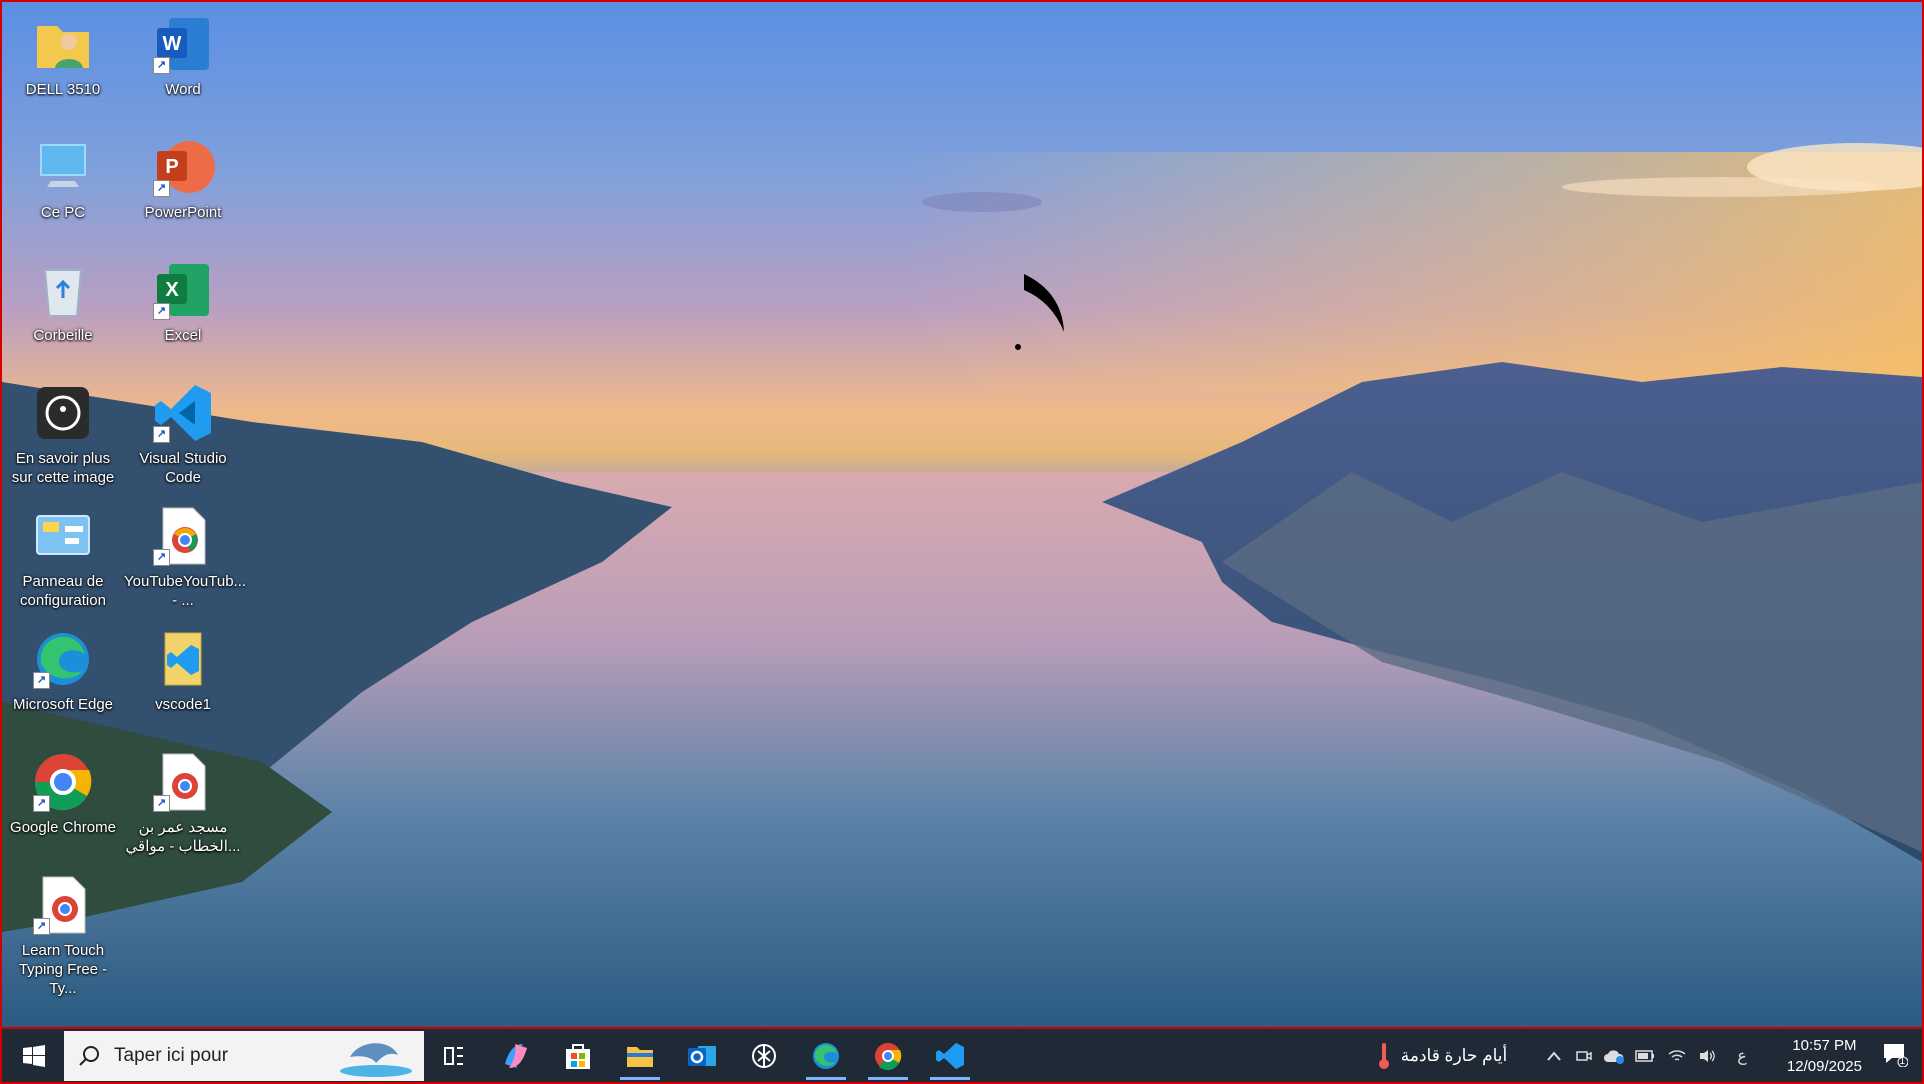 This screenshot has width=1924, height=1084. I want to click on desktop-icon-label: Corbeille, so click(63, 335).